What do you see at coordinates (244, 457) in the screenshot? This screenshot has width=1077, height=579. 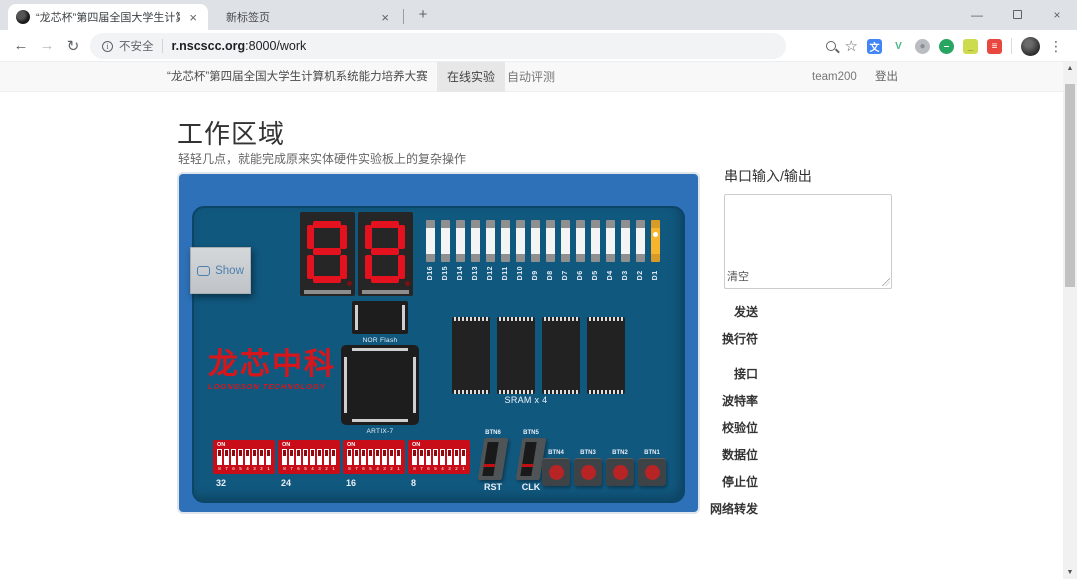 I see `dip-switch-group-32: ON 8 7 6 5 4 3 2 1` at bounding box center [244, 457].